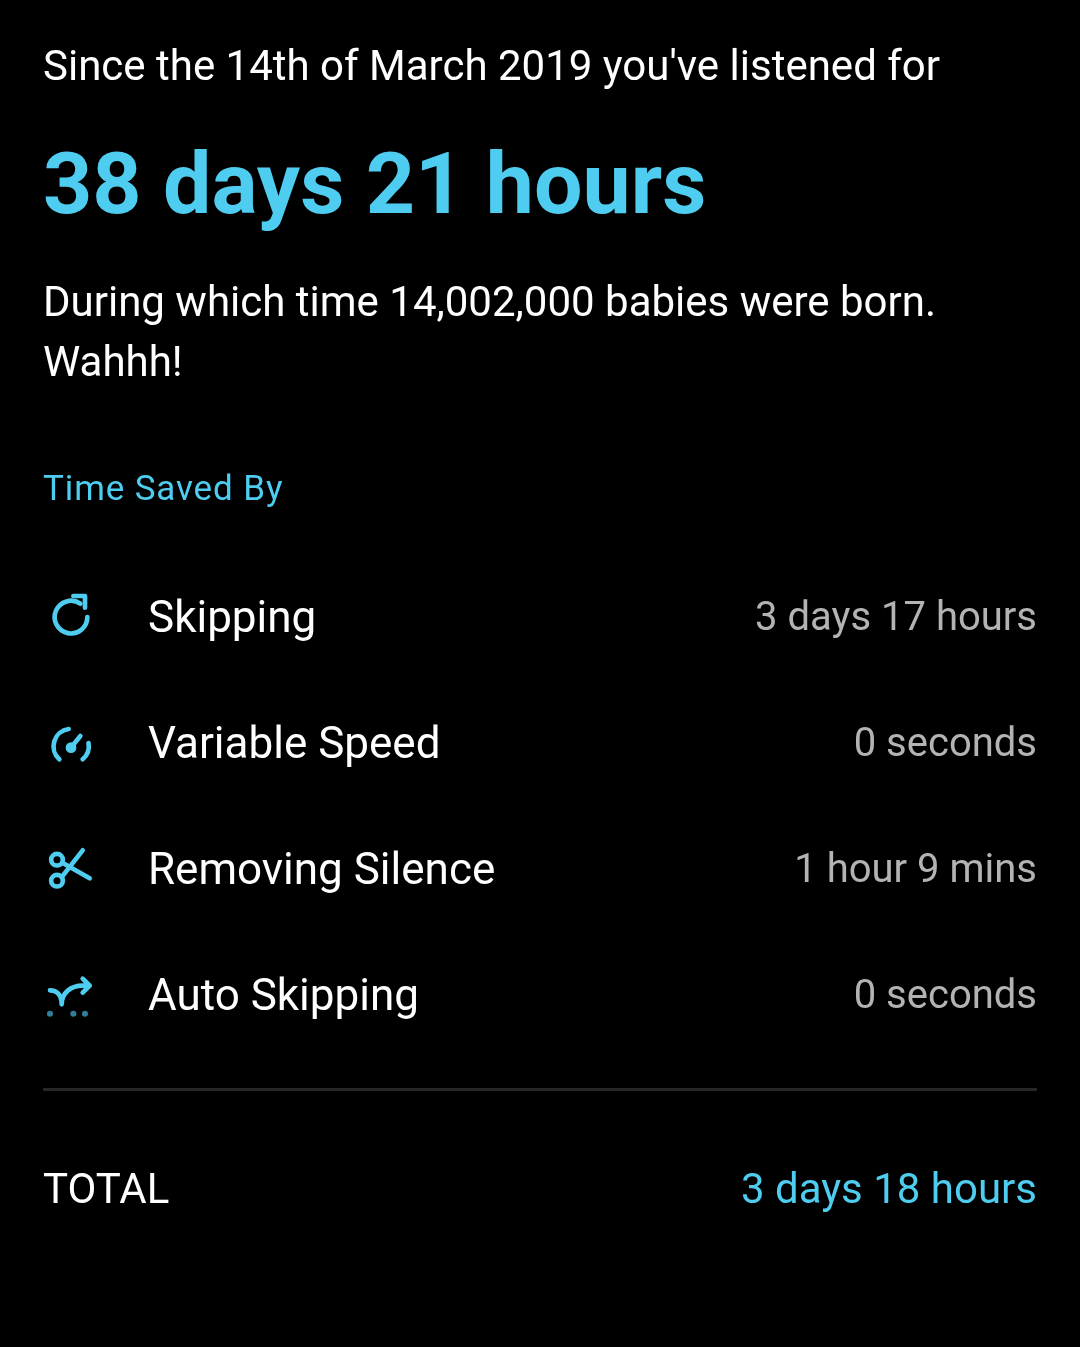 Image resolution: width=1080 pixels, height=1347 pixels. What do you see at coordinates (232, 617) in the screenshot?
I see `row-label: Skipping` at bounding box center [232, 617].